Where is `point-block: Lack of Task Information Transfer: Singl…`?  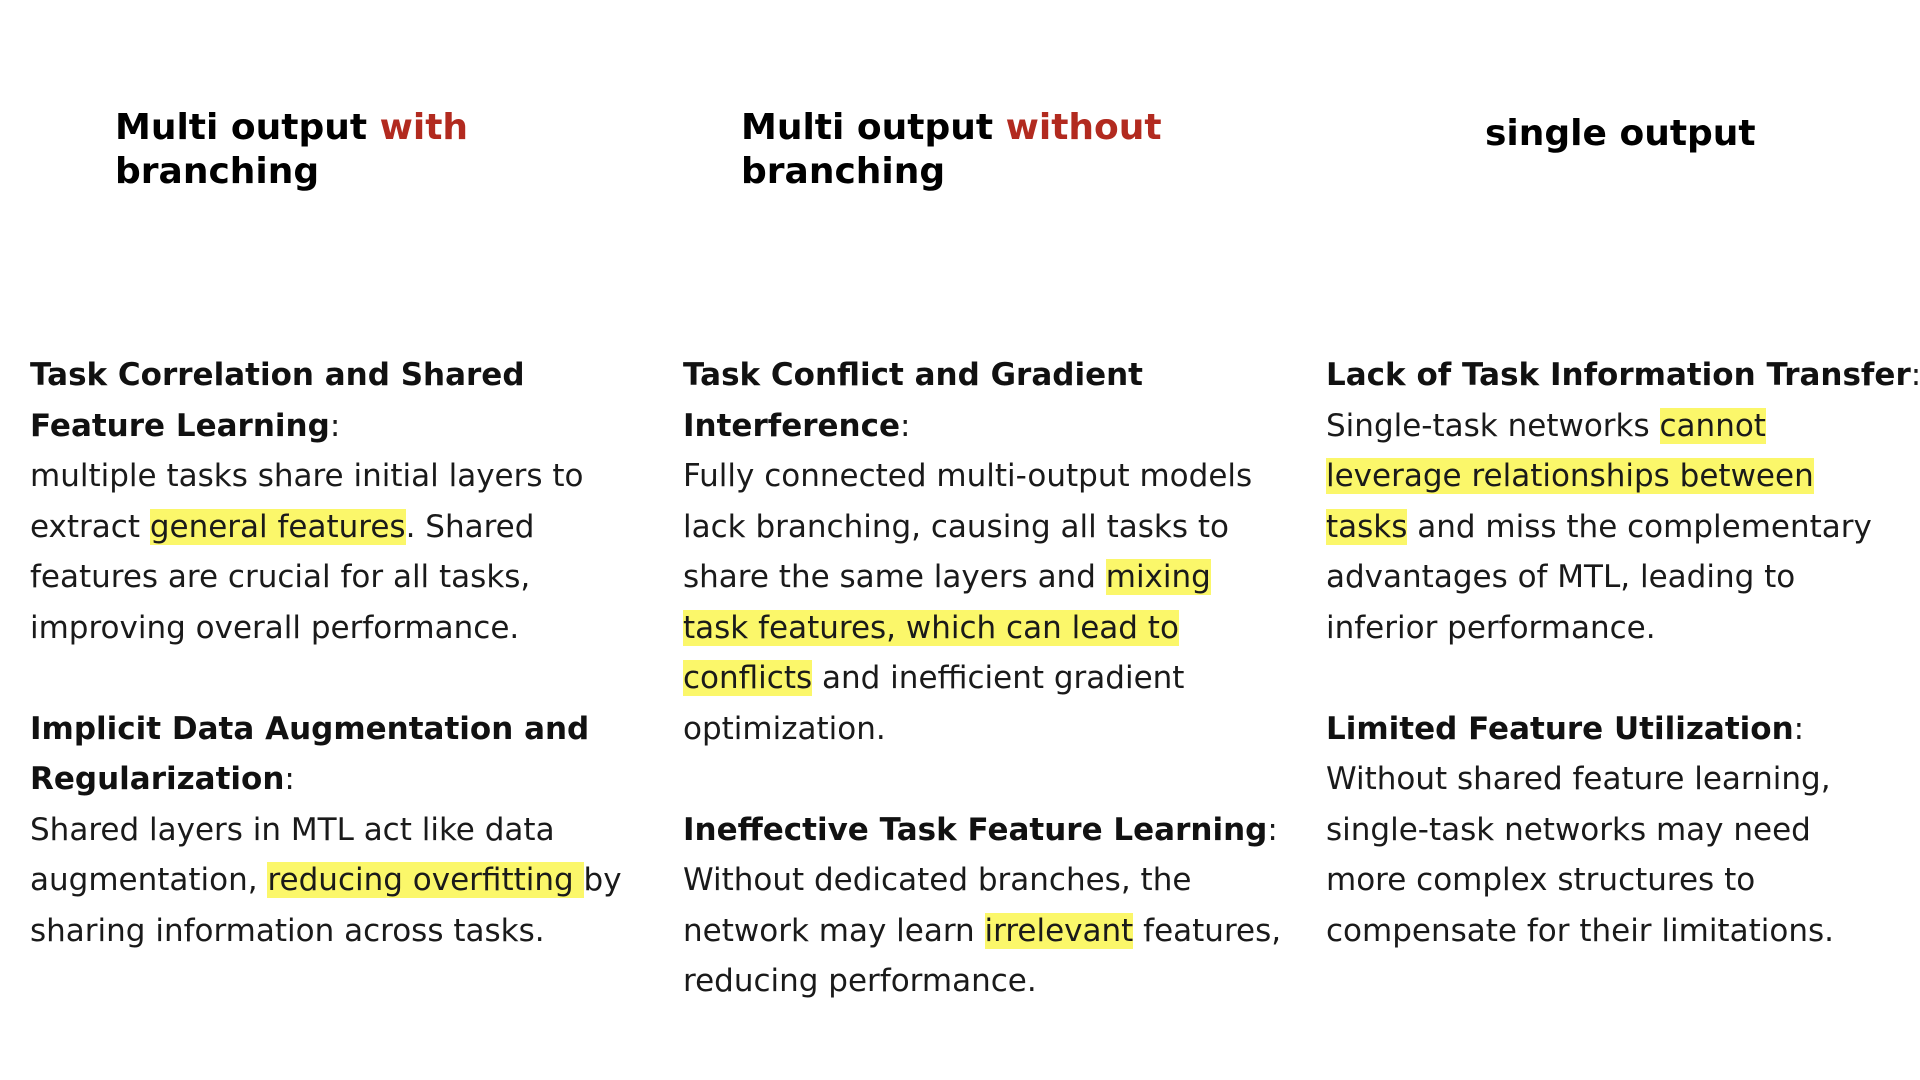 point-block: Lack of Task Information Transfer: Singl… is located at coordinates (1623, 501).